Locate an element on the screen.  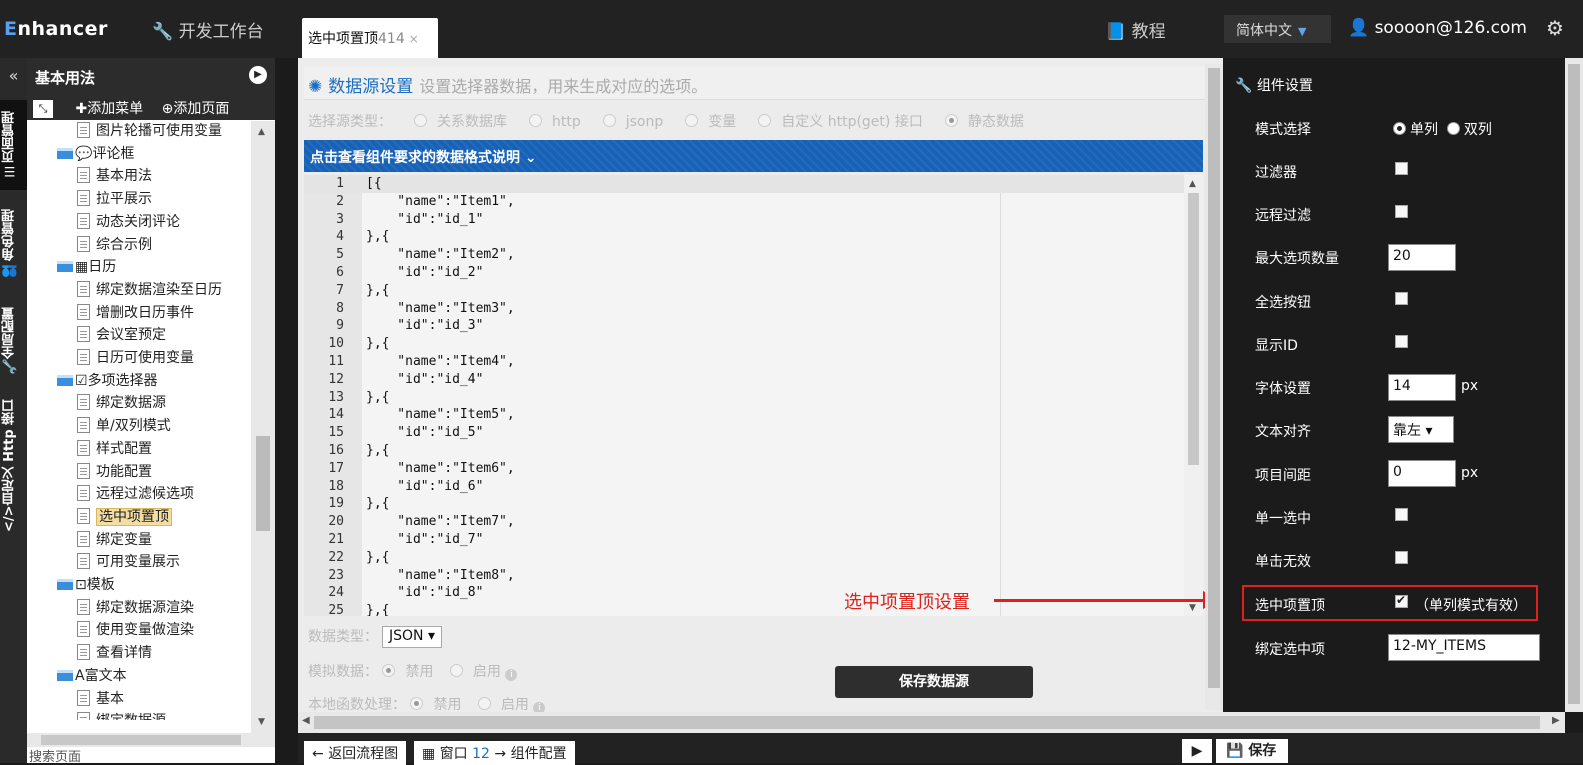
filter-checkbox is located at coordinates (1401, 168).